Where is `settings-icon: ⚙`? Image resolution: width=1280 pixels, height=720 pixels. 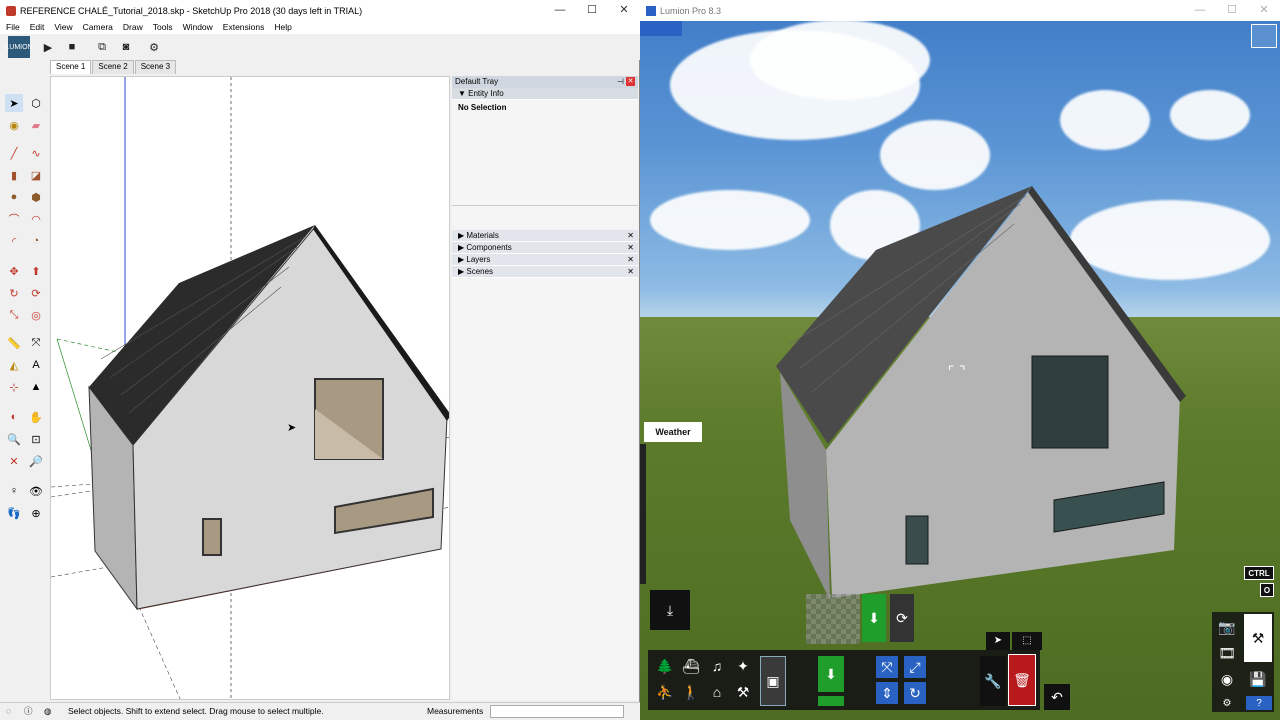 settings-icon: ⚙ is located at coordinates (1227, 703).